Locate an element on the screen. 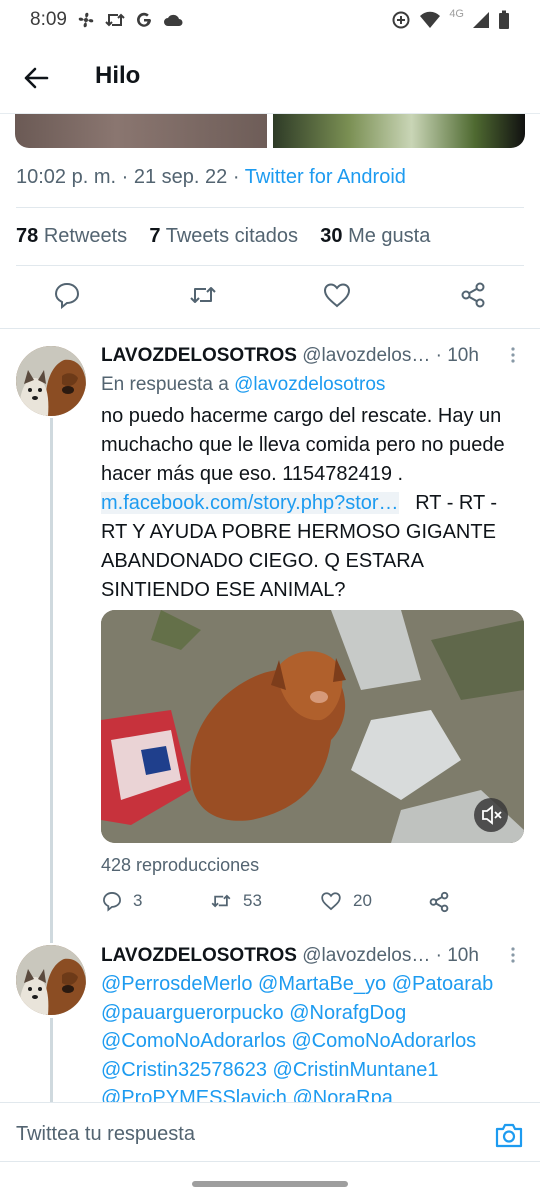 The width and height of the screenshot is (540, 1200). status-right: 4G is located at coordinates (450, 19).